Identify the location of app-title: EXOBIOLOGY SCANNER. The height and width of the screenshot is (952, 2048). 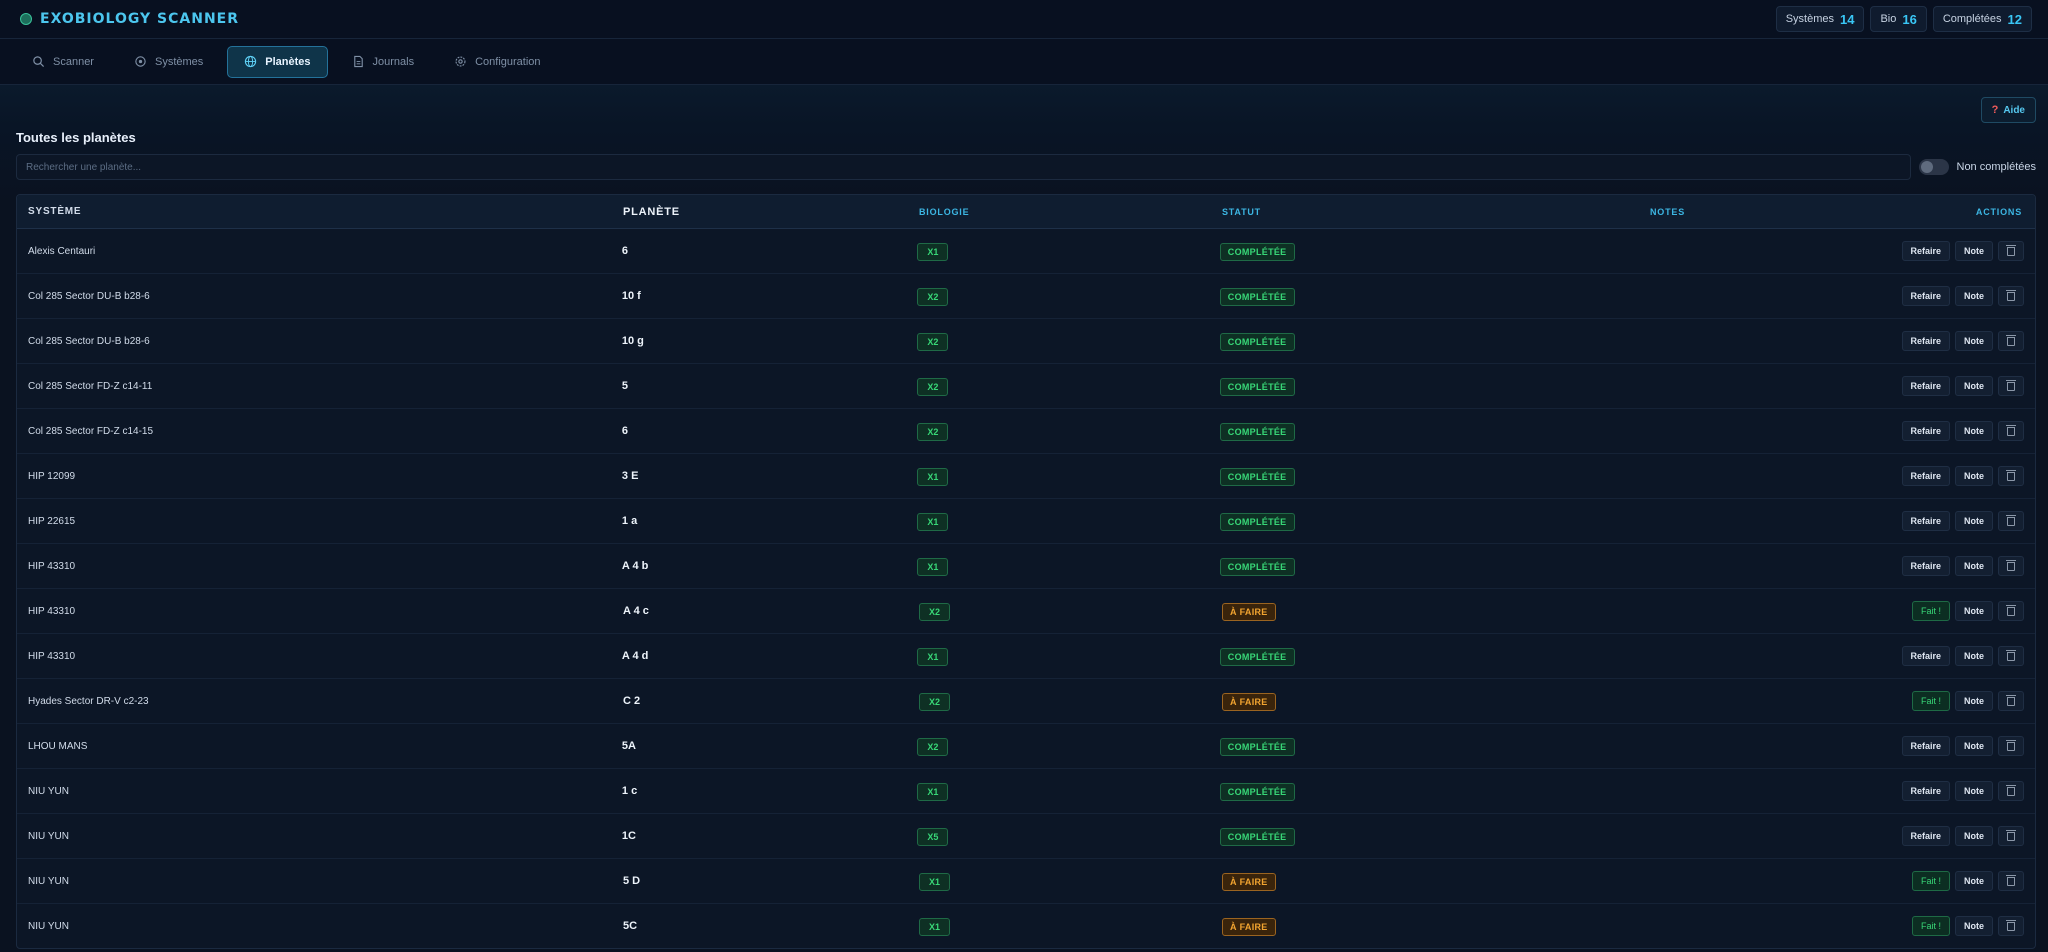
(140, 19).